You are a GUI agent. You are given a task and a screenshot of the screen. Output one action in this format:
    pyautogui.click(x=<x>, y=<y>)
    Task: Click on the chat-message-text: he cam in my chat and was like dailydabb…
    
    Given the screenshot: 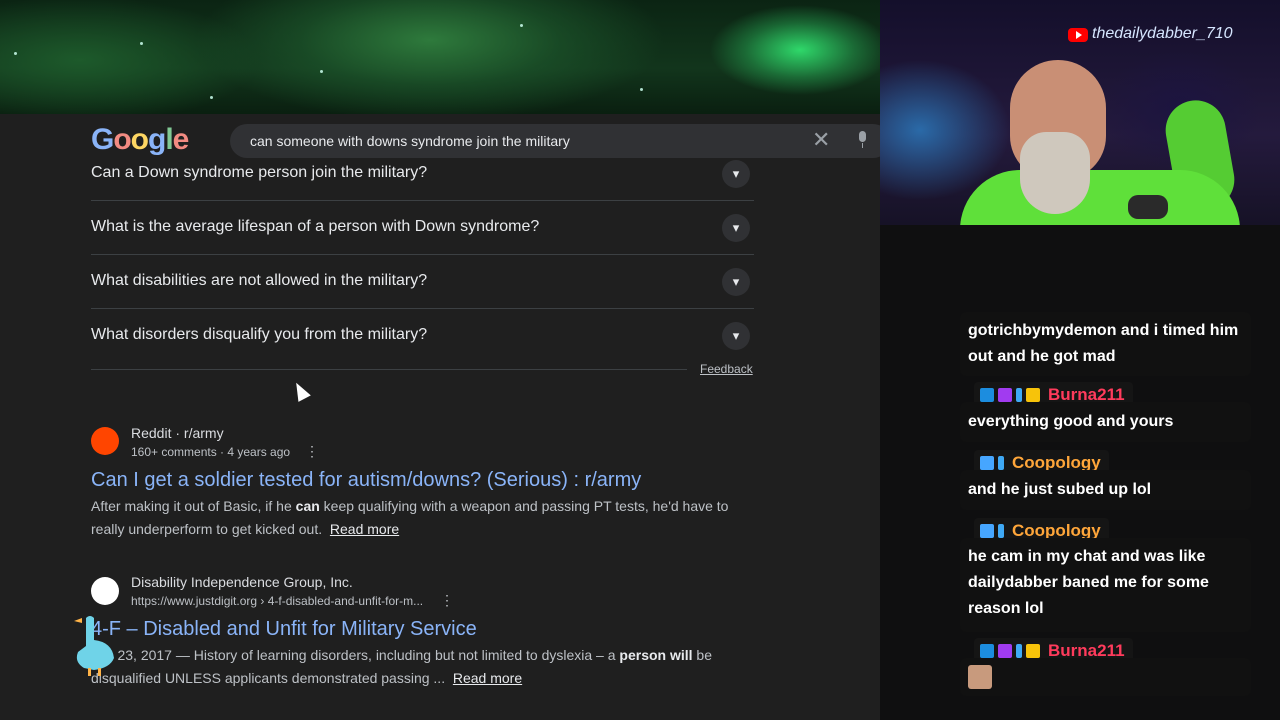 What is the action you would take?
    pyautogui.click(x=1088, y=582)
    